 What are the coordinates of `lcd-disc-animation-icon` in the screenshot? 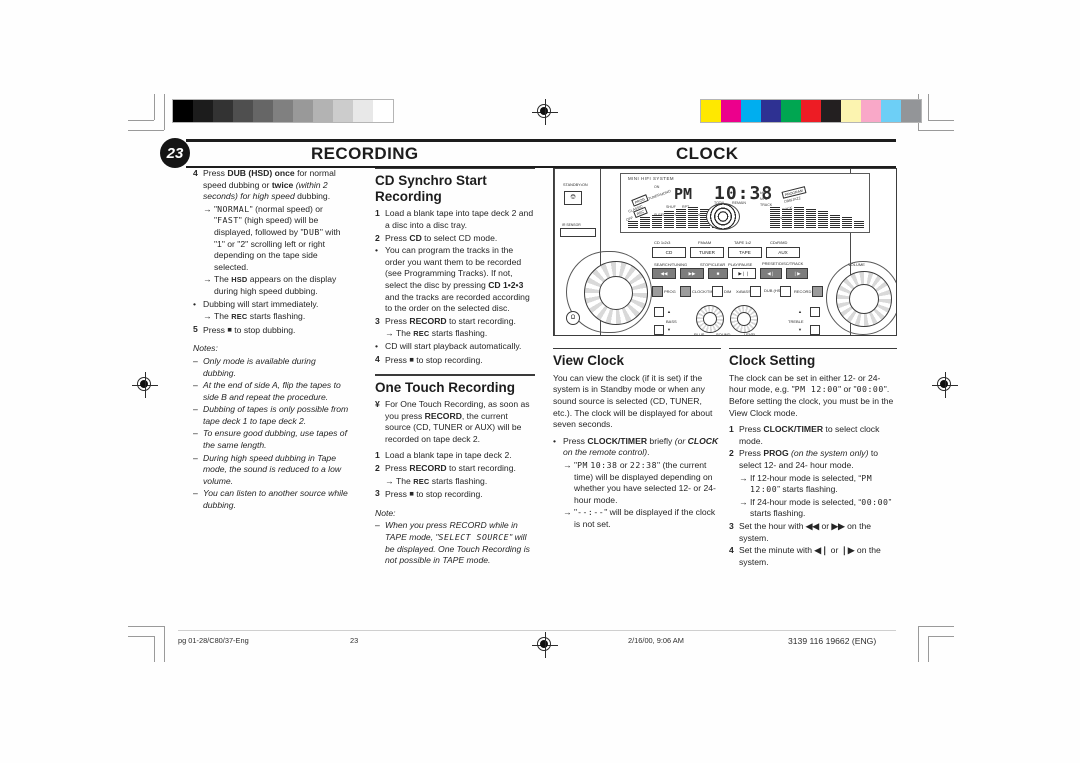 It's located at (723, 216).